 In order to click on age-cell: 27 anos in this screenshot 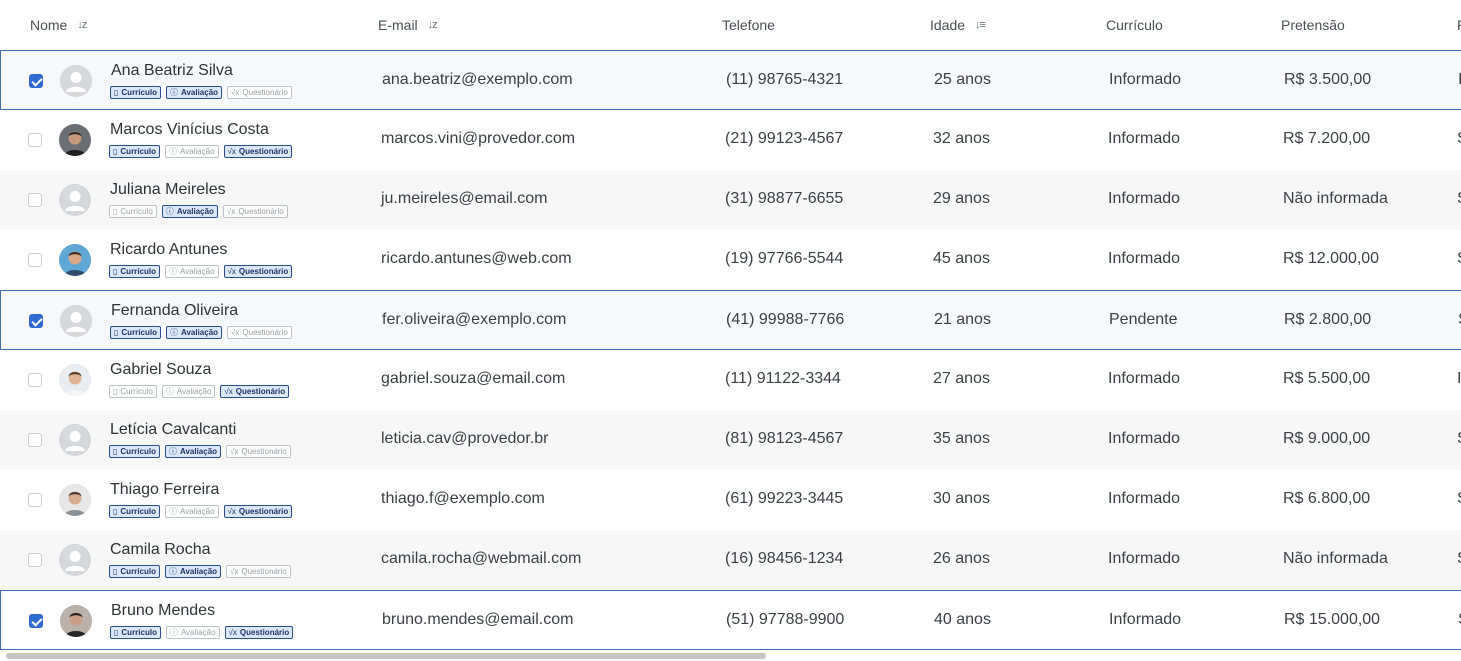, I will do `click(961, 378)`.